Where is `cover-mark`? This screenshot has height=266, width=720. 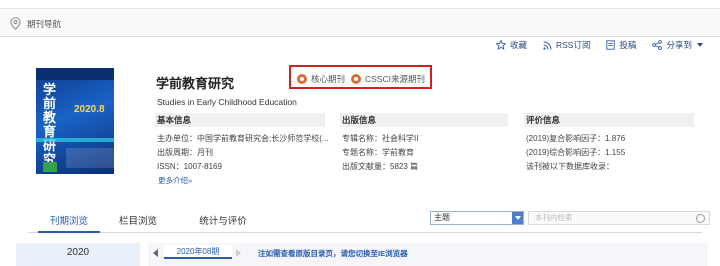 cover-mark is located at coordinates (50, 167).